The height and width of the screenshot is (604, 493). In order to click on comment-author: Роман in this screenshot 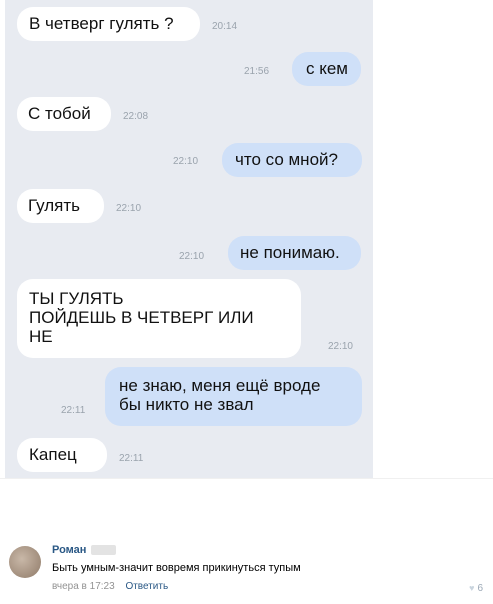, I will do `click(69, 550)`.